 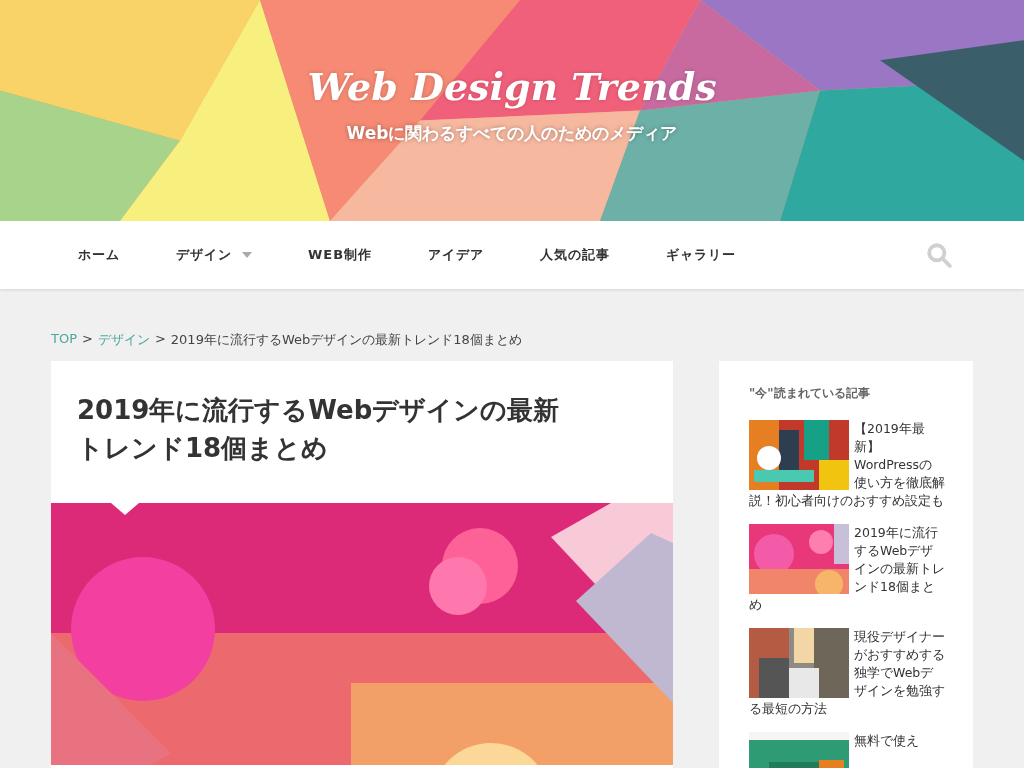 What do you see at coordinates (99, 255) in the screenshot?
I see `nav-item: ホーム` at bounding box center [99, 255].